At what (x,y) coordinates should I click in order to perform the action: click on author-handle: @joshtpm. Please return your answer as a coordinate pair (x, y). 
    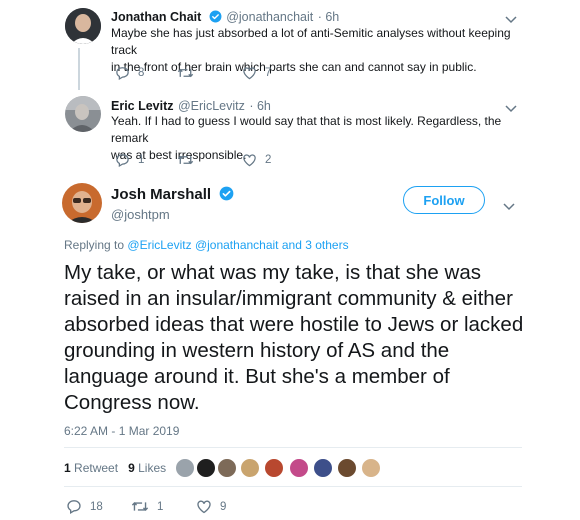
    Looking at the image, I should click on (140, 214).